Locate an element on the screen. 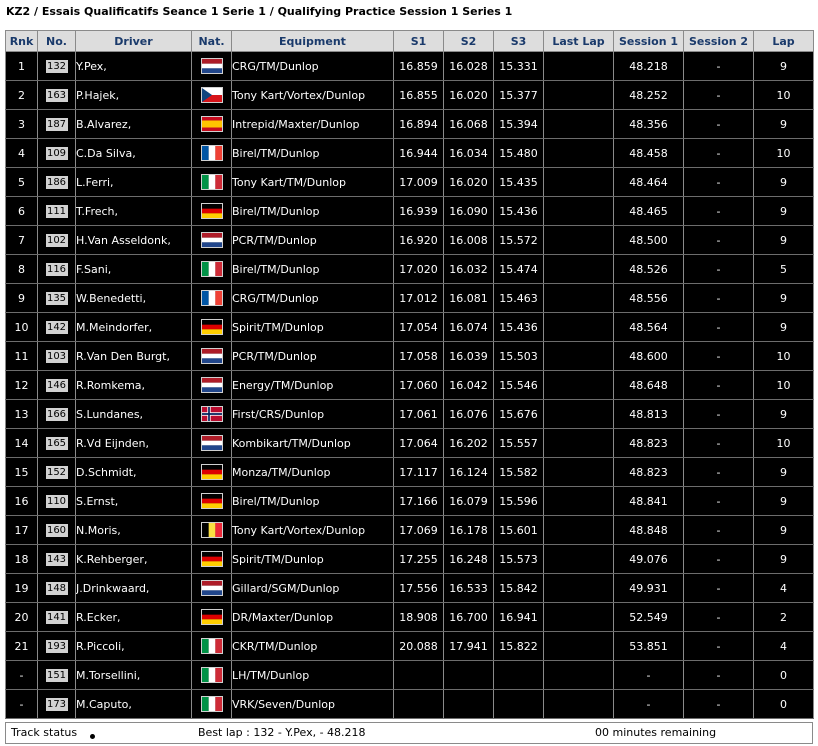  session-1-cell: 48.526 is located at coordinates (648, 269).